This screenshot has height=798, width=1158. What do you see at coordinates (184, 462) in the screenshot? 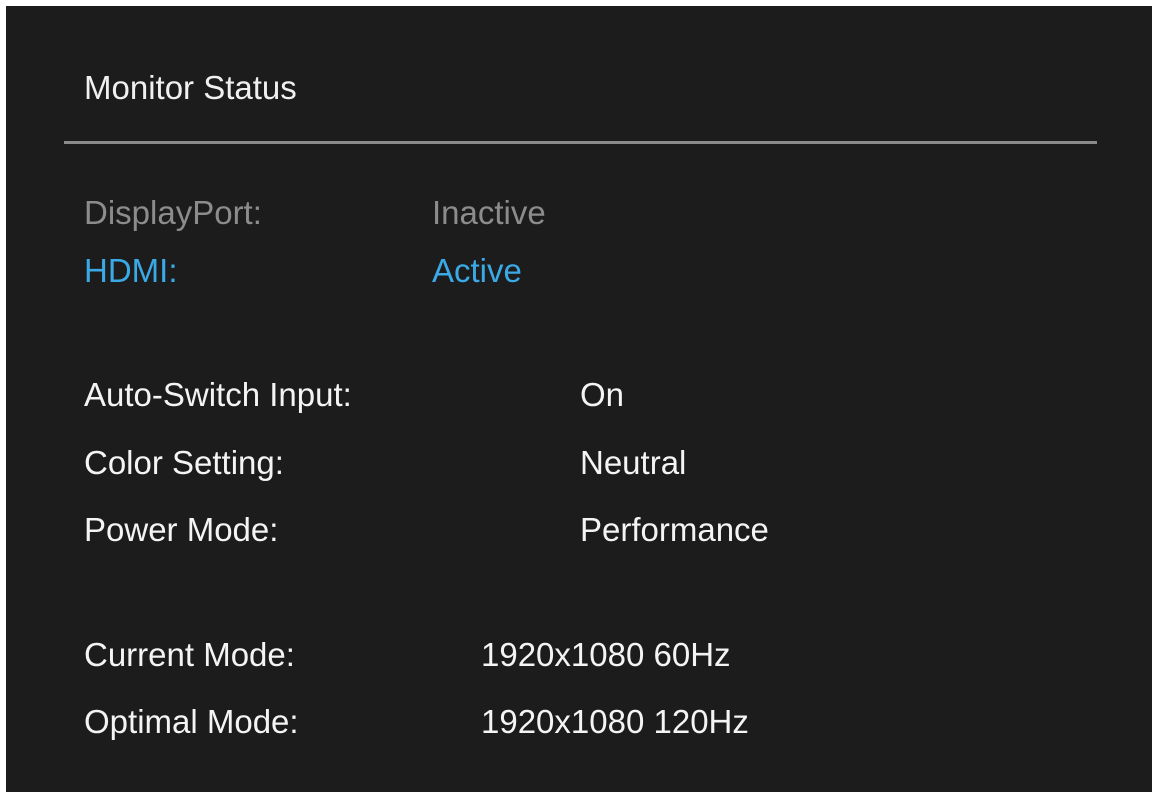
I see `setting-label-color: Color Setting:` at bounding box center [184, 462].